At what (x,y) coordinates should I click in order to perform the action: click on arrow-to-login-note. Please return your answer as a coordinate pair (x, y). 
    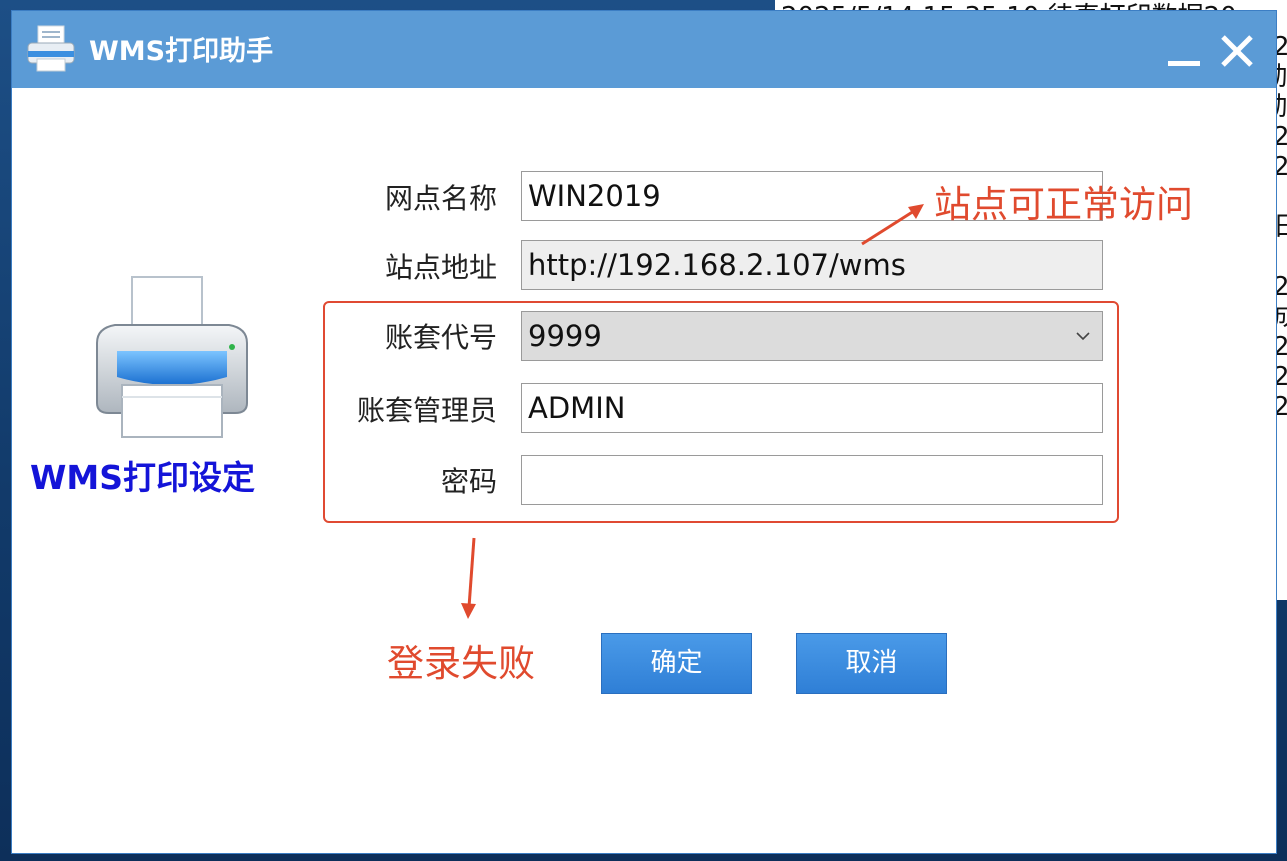
    Looking at the image, I should click on (471, 572).